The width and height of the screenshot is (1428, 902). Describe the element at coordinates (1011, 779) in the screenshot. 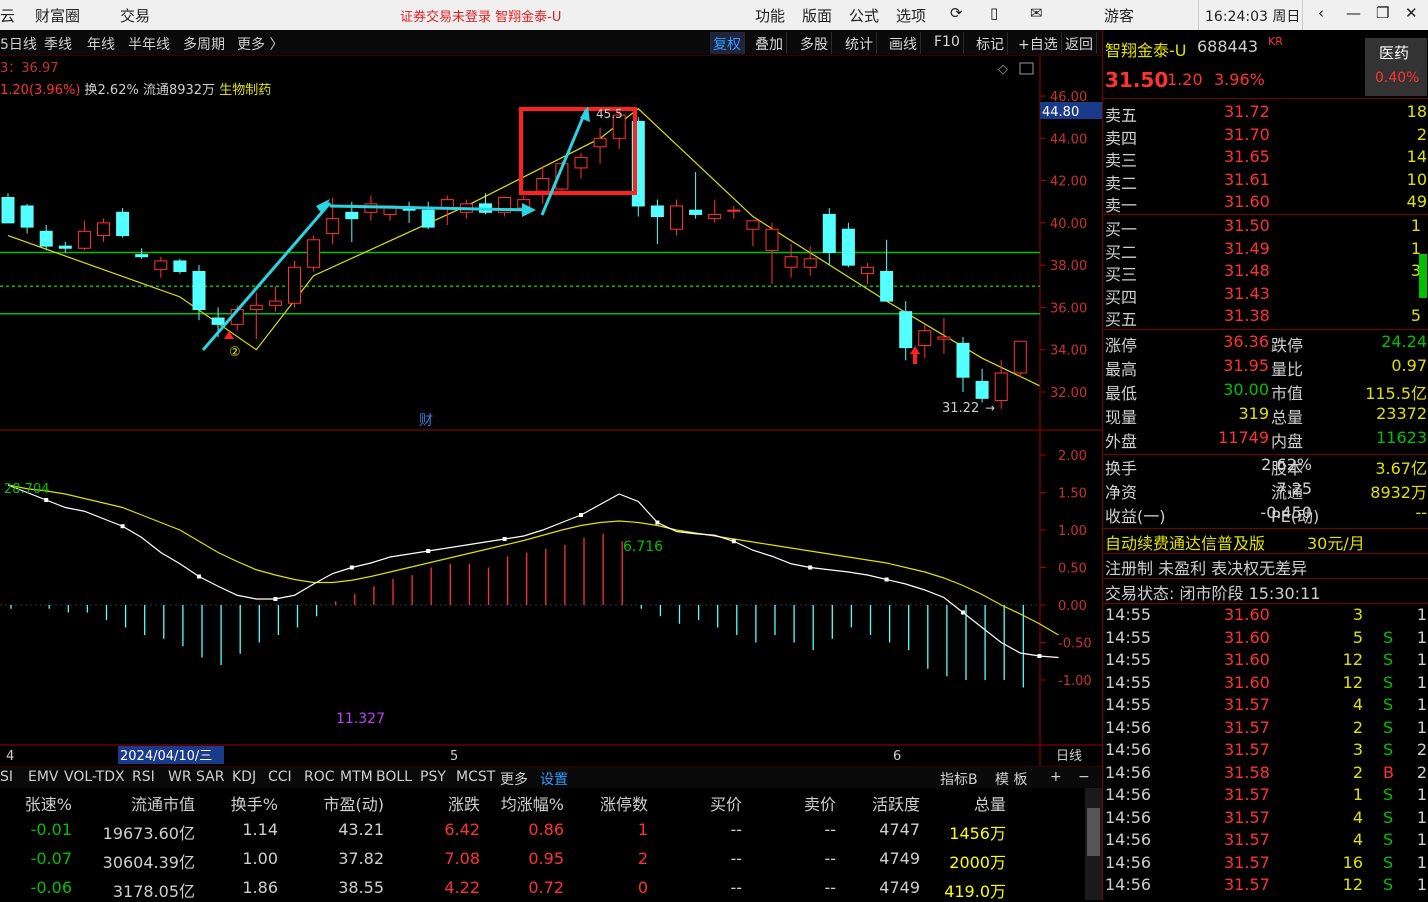

I see `indicator-tab-right: 模 板` at that location.